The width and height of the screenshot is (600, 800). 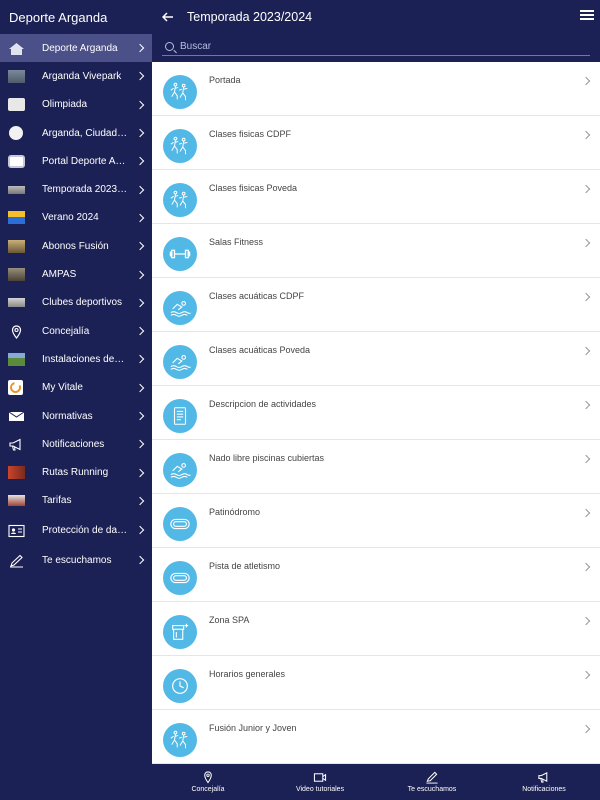 I want to click on sidebar-item-myvitale: My Vitale, so click(x=76, y=388).